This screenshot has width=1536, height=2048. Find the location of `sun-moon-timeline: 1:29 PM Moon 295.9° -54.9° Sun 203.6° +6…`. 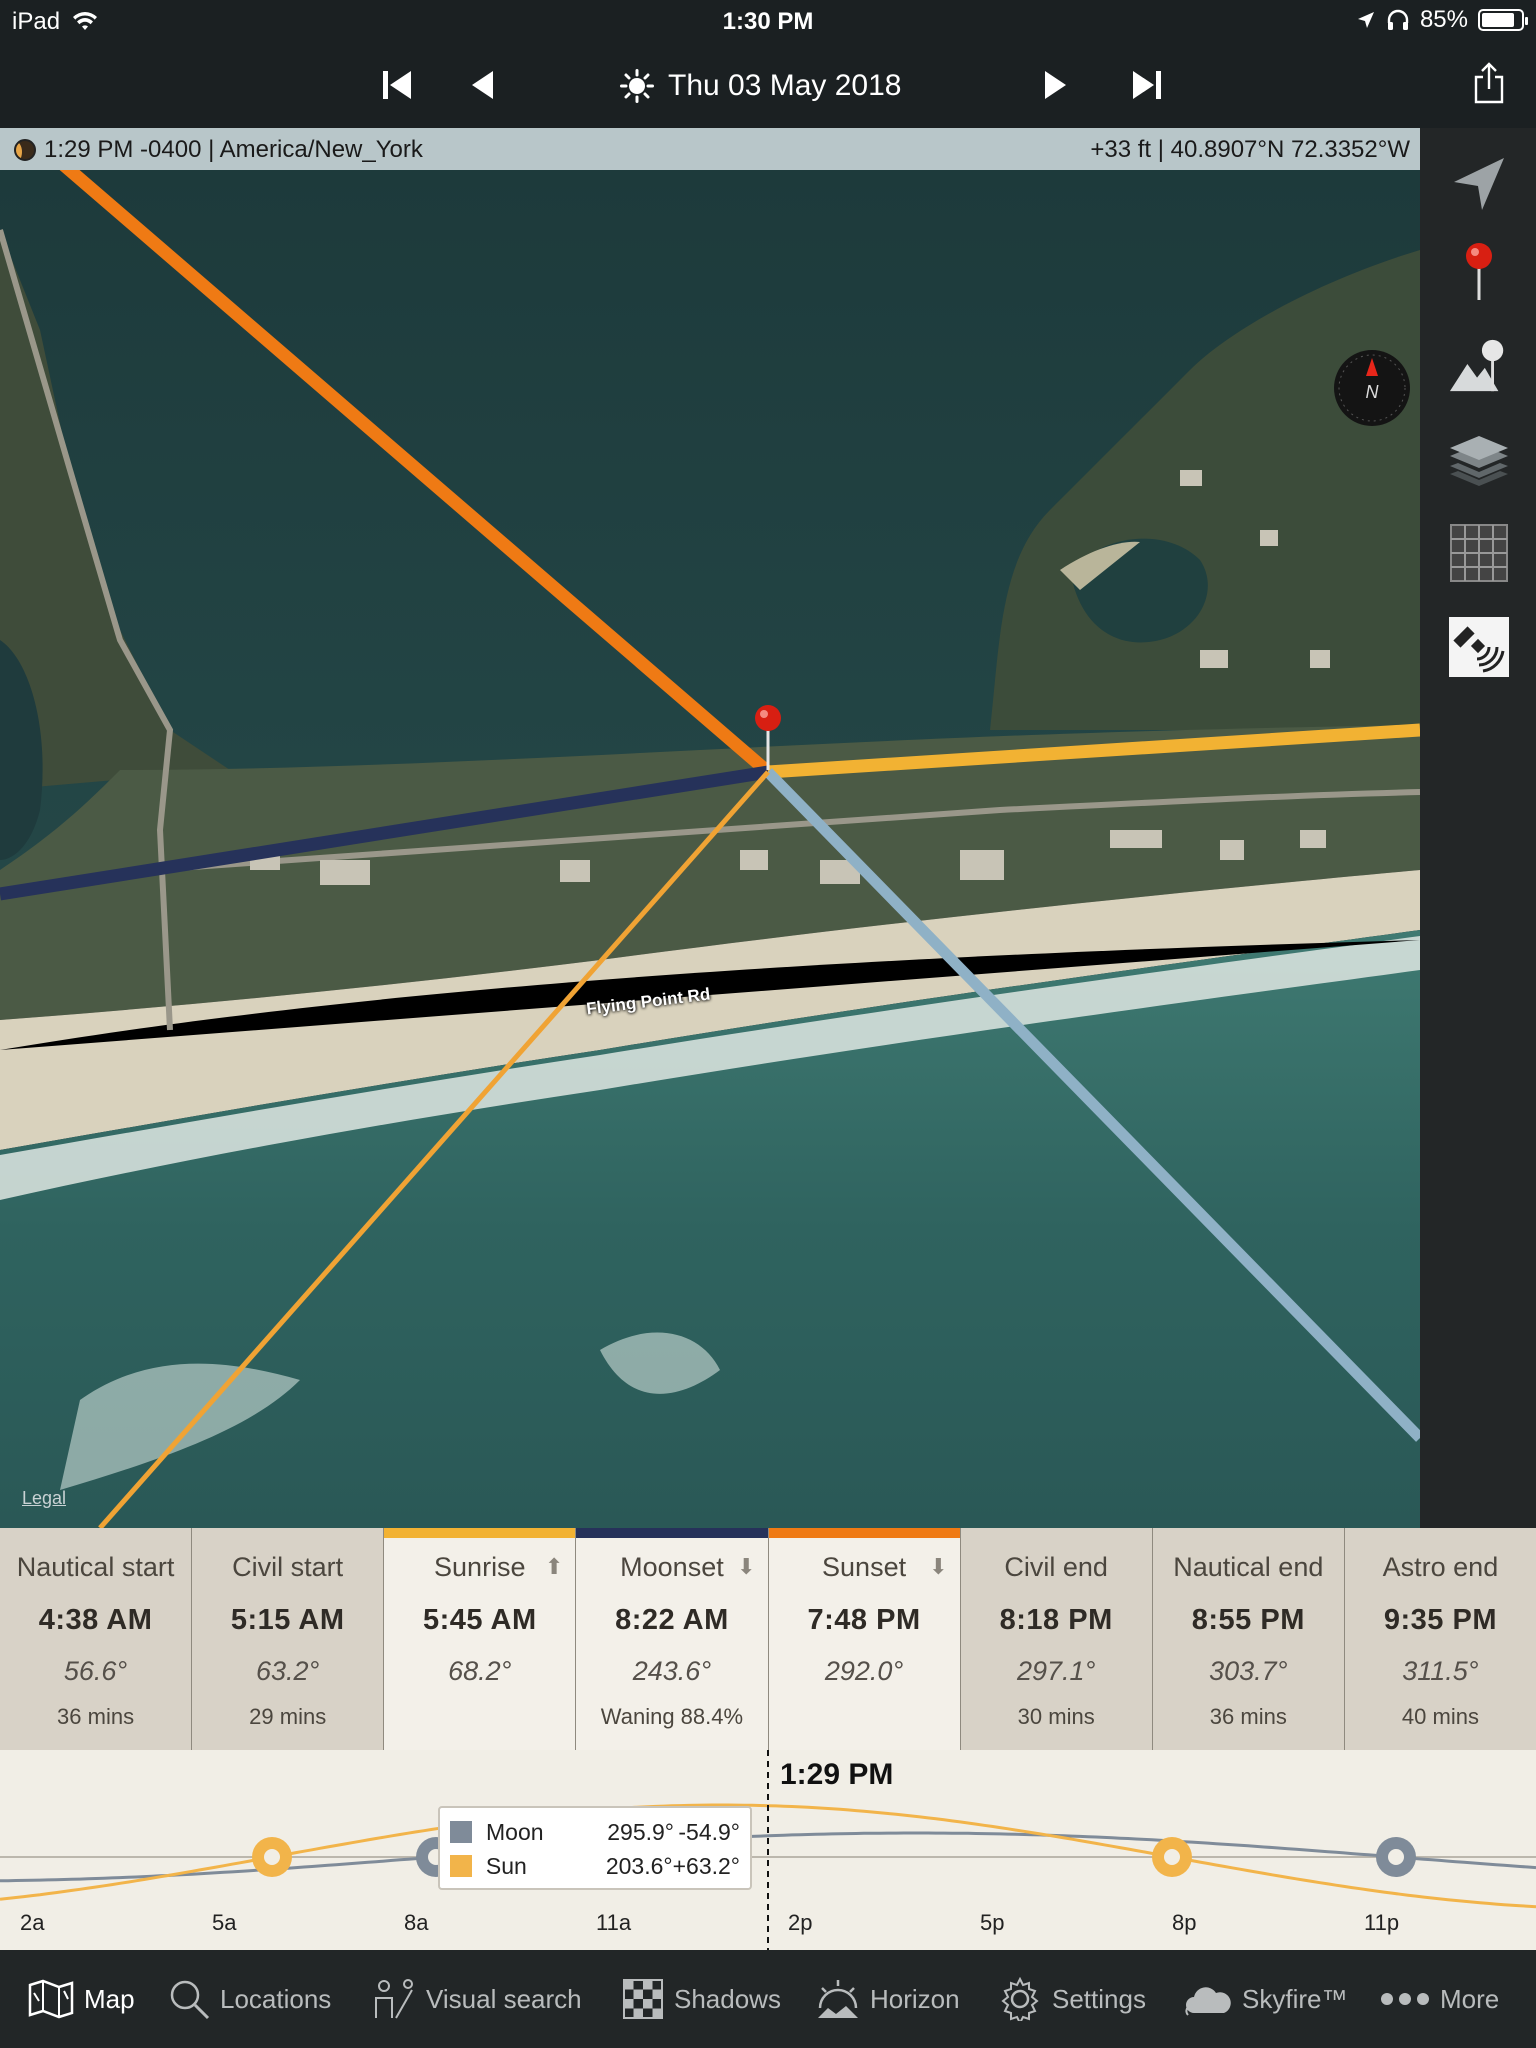

sun-moon-timeline: 1:29 PM Moon 295.9° -54.9° Sun 203.6° +6… is located at coordinates (768, 1850).